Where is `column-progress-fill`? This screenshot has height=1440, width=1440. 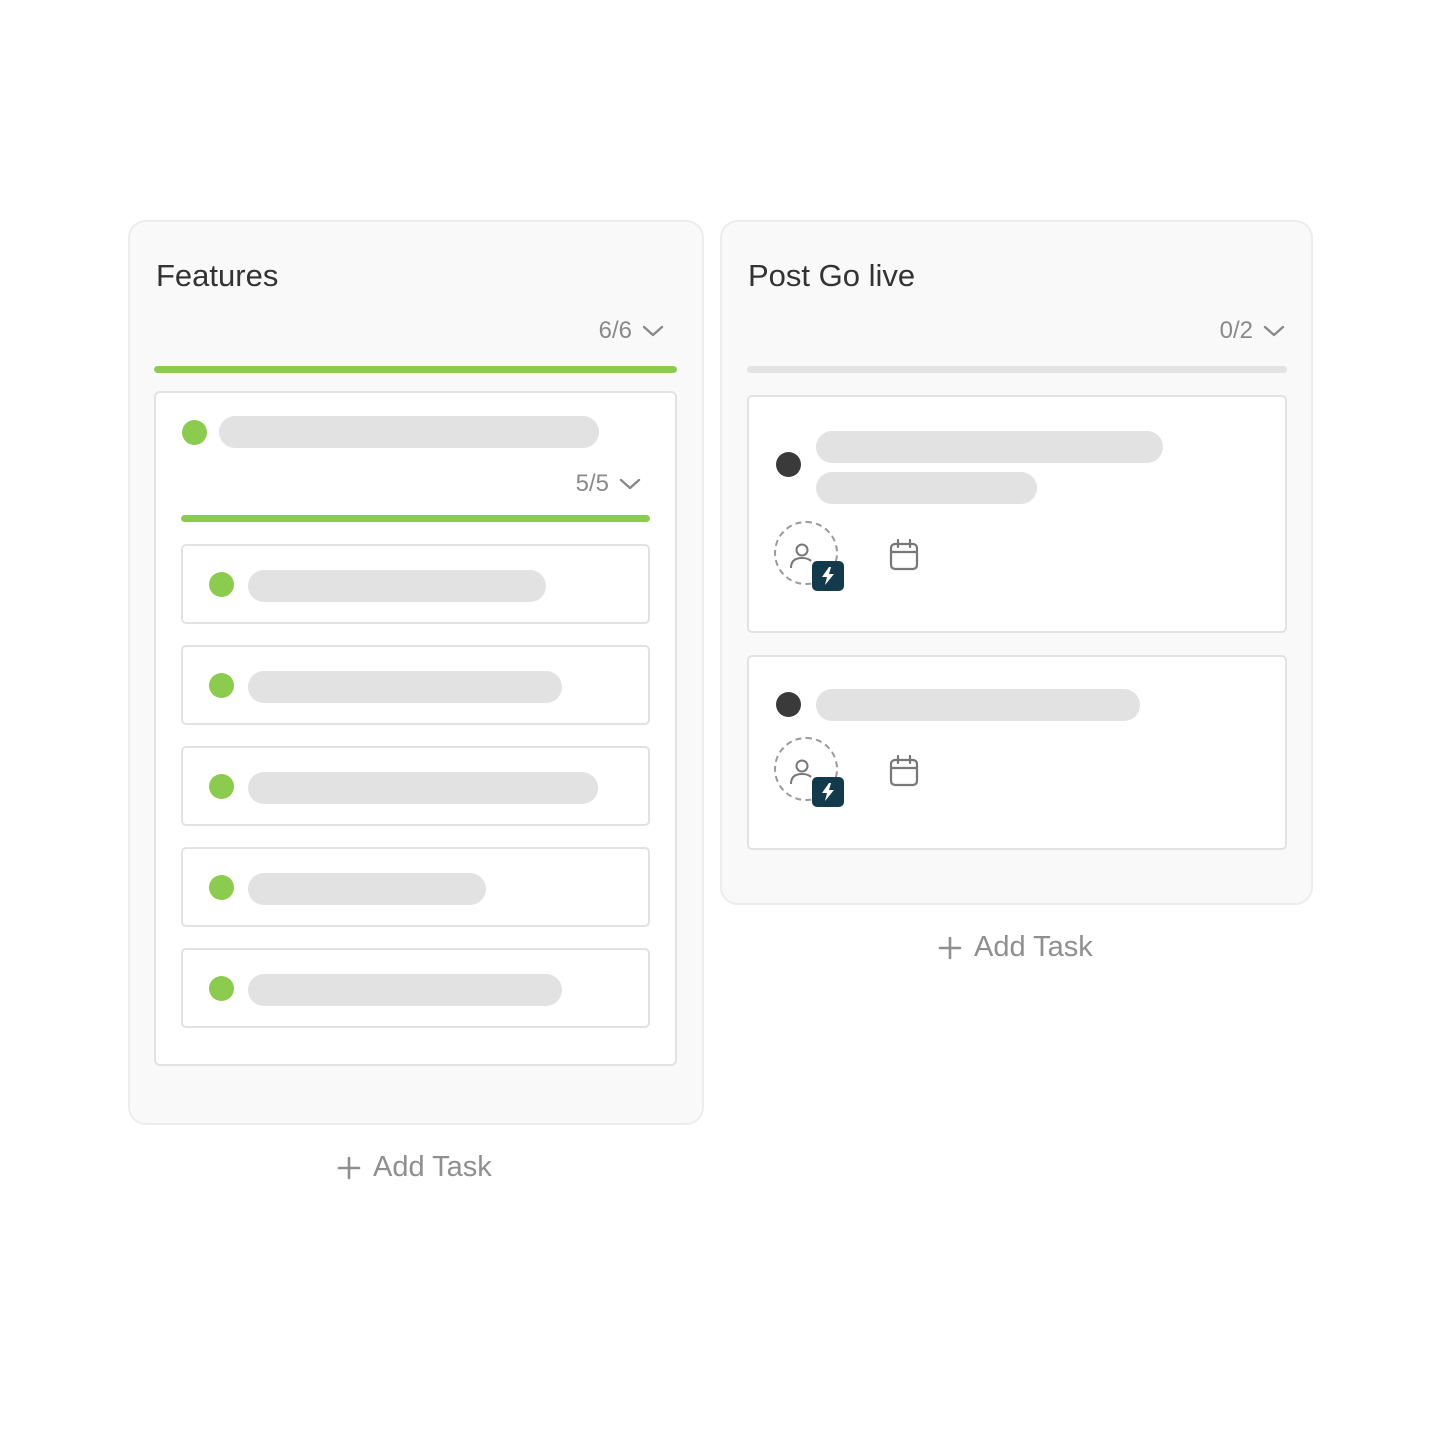 column-progress-fill is located at coordinates (415, 369).